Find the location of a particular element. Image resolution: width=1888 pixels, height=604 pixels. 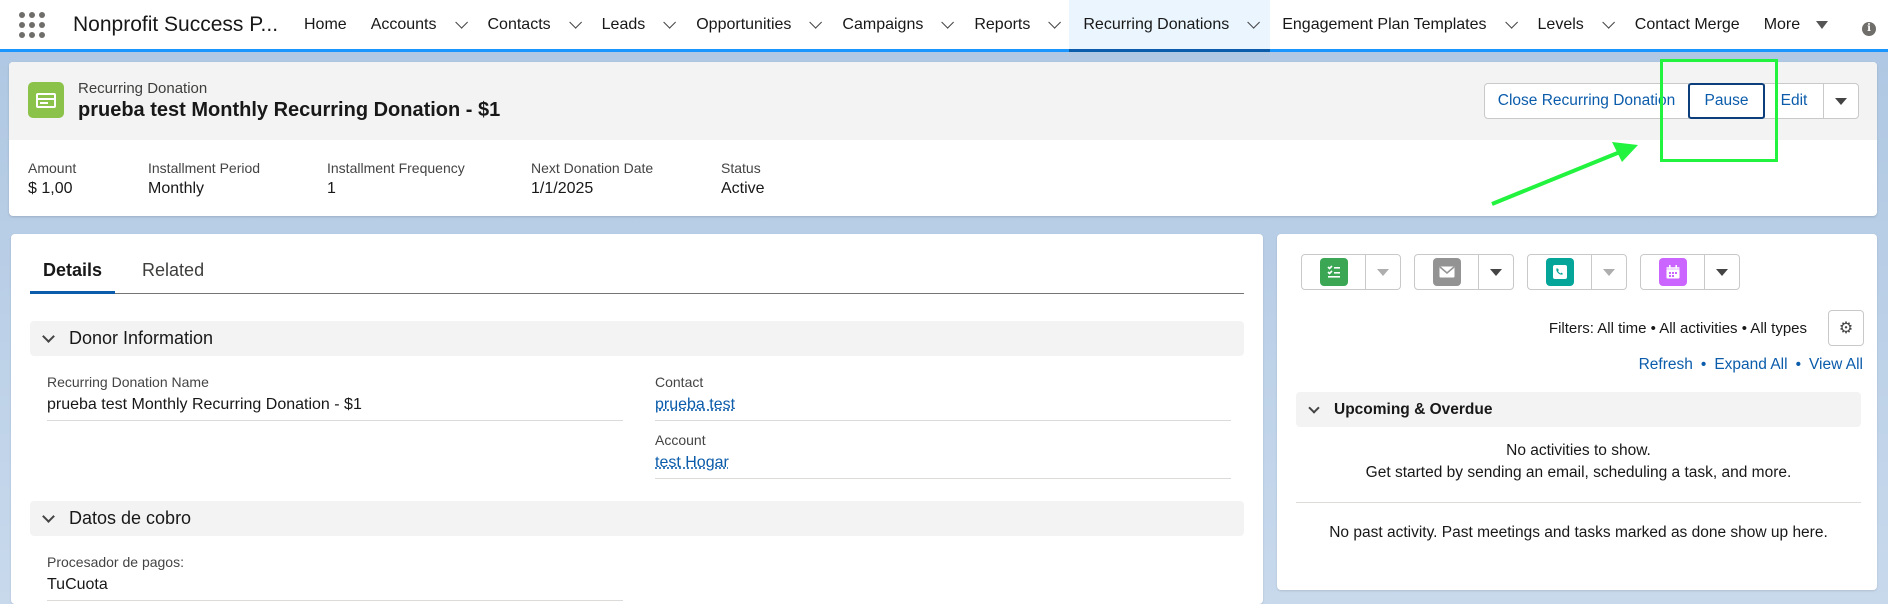

field-value: 1 is located at coordinates (331, 188).